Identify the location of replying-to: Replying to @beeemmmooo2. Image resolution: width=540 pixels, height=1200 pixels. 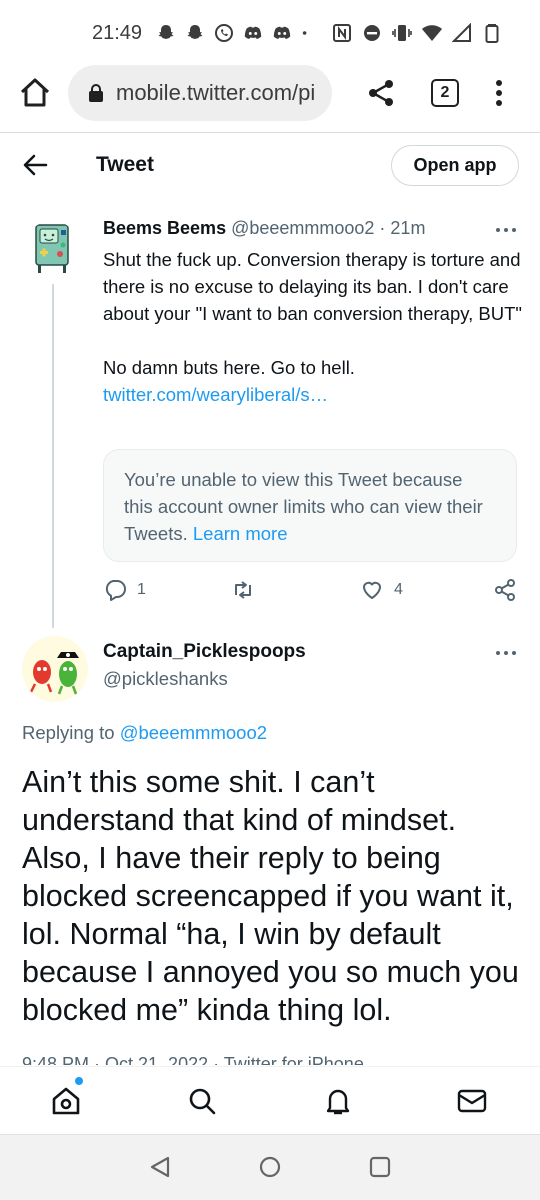
(144, 733).